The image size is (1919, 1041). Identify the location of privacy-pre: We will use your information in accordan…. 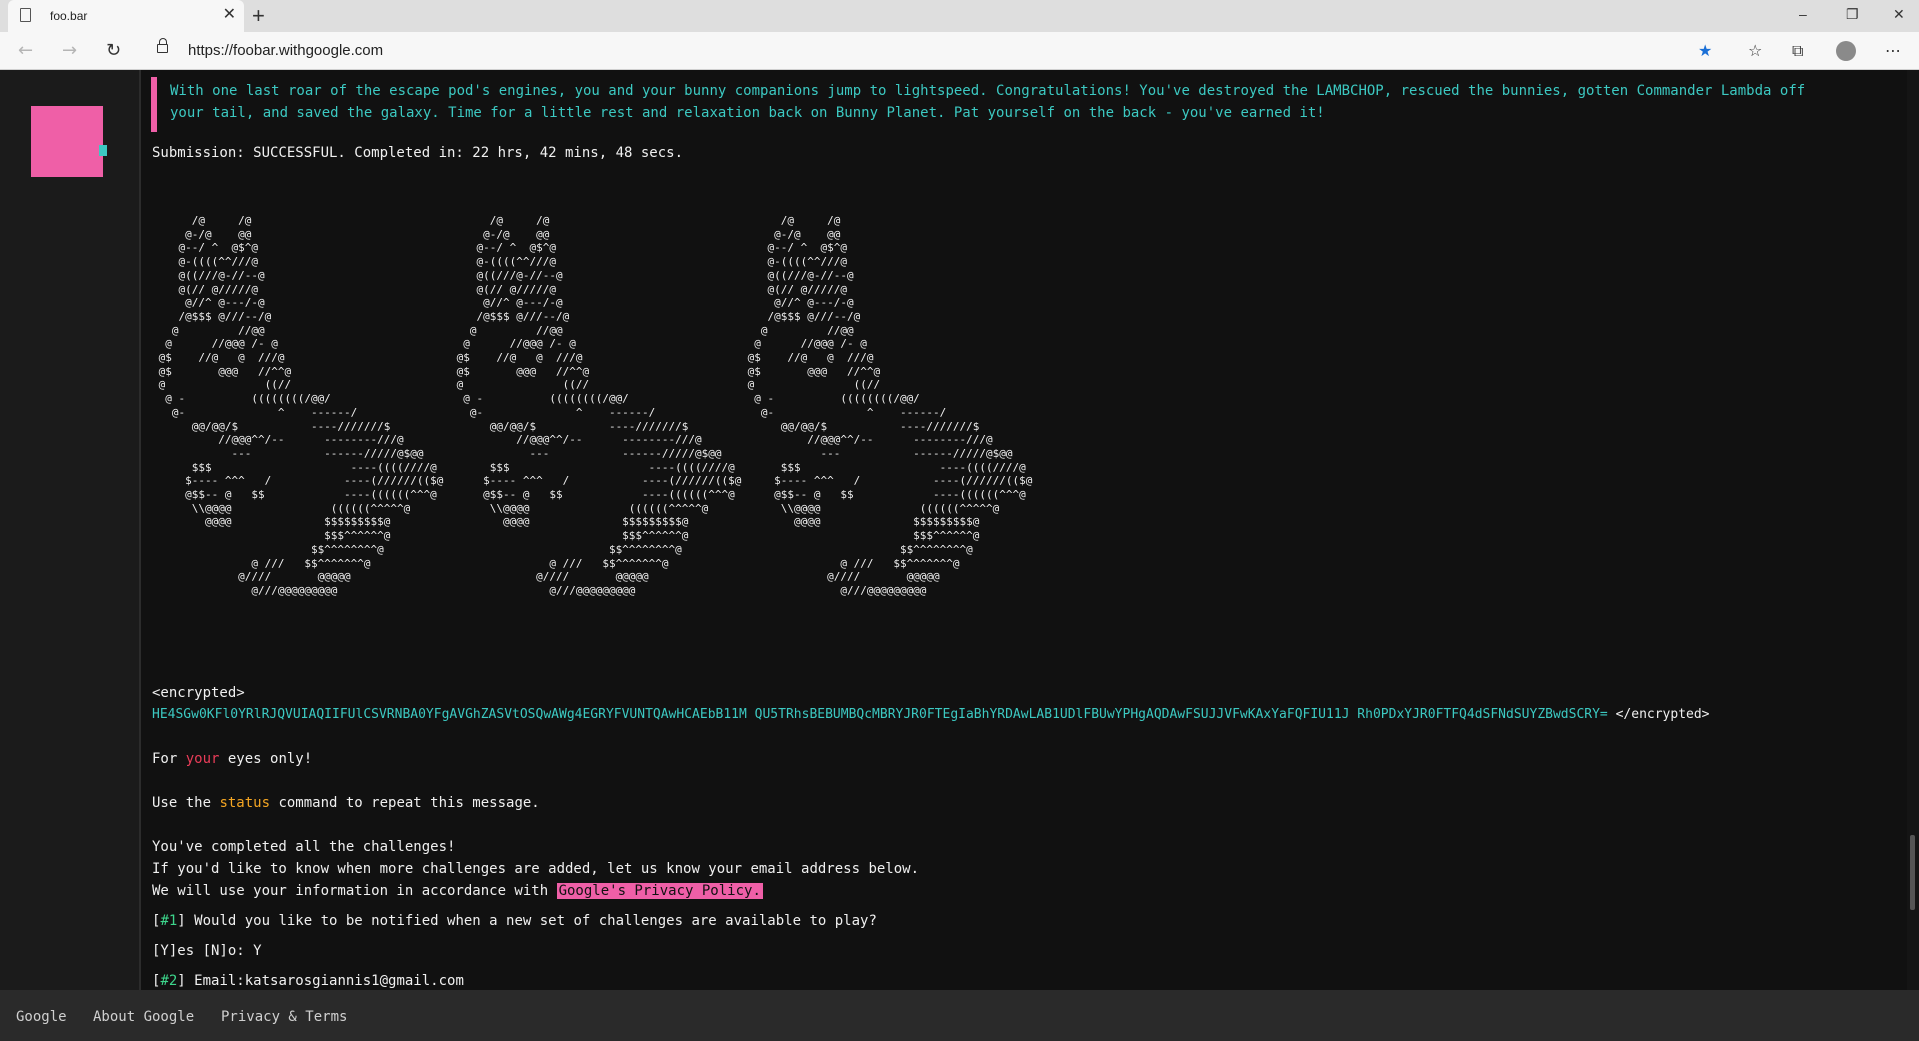
(354, 891).